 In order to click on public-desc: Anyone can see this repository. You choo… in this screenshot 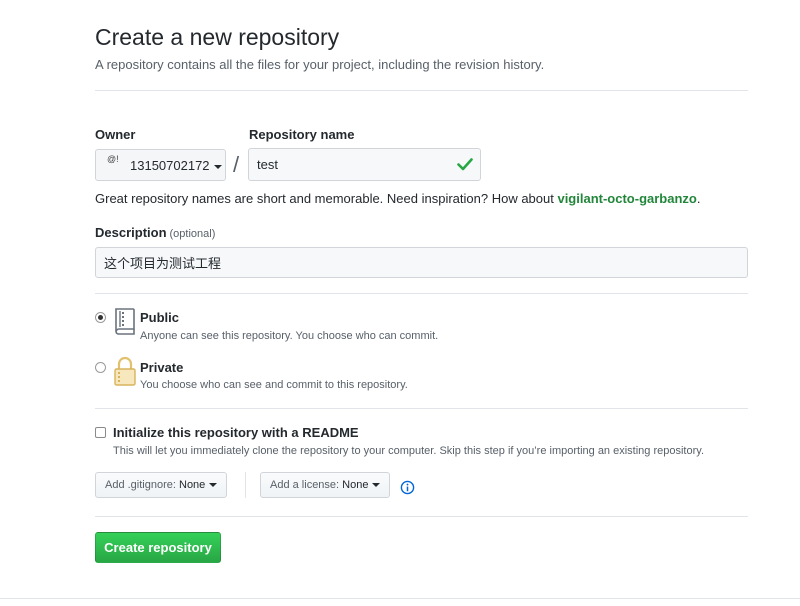, I will do `click(289, 336)`.